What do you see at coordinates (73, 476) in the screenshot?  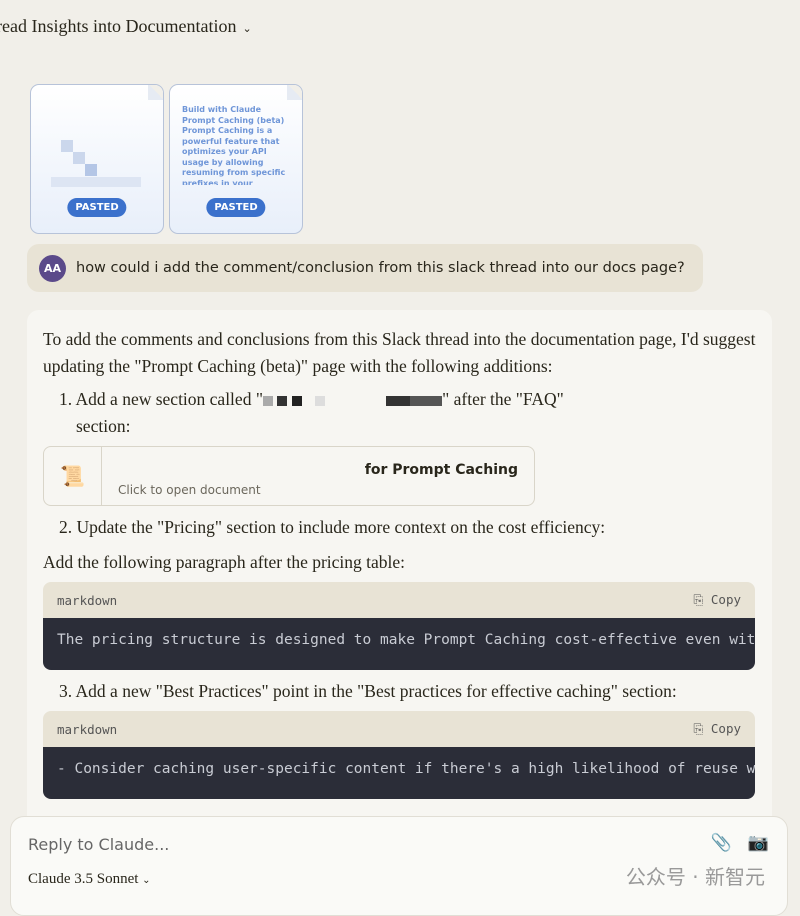 I see `document-icon: 📜` at bounding box center [73, 476].